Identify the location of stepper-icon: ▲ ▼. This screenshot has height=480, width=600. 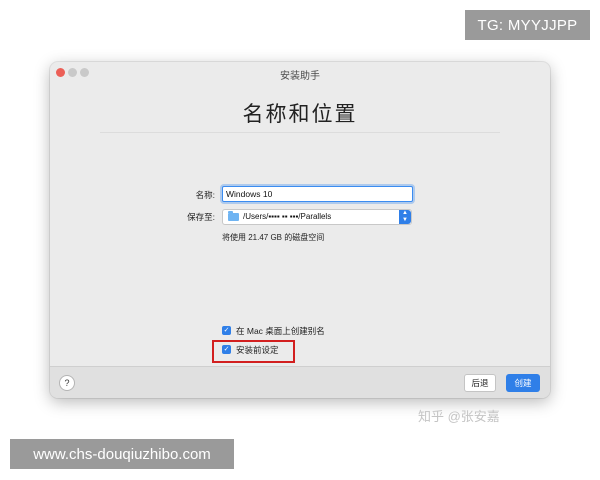
(405, 217).